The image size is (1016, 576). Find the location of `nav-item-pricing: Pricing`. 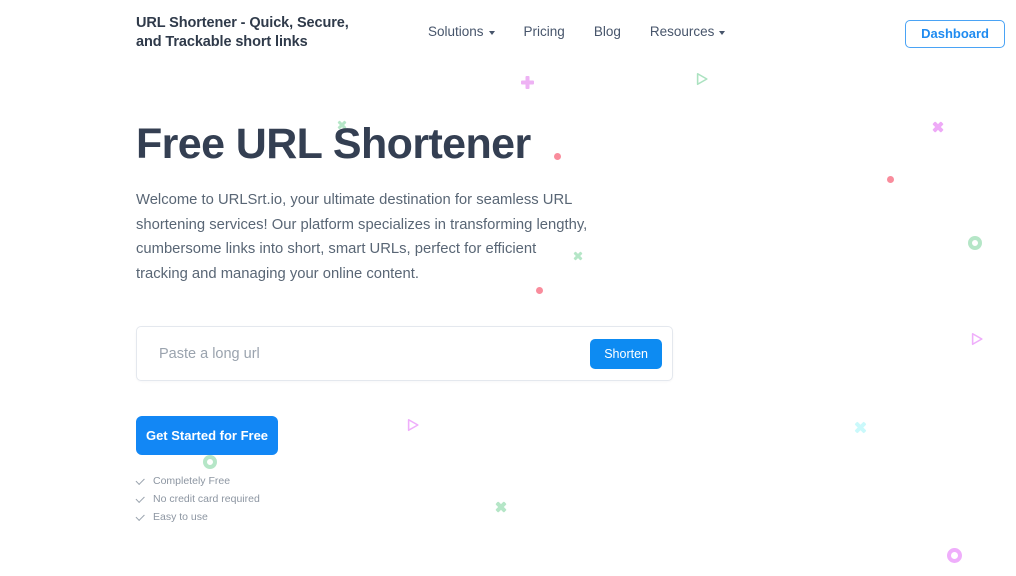

nav-item-pricing: Pricing is located at coordinates (544, 31).